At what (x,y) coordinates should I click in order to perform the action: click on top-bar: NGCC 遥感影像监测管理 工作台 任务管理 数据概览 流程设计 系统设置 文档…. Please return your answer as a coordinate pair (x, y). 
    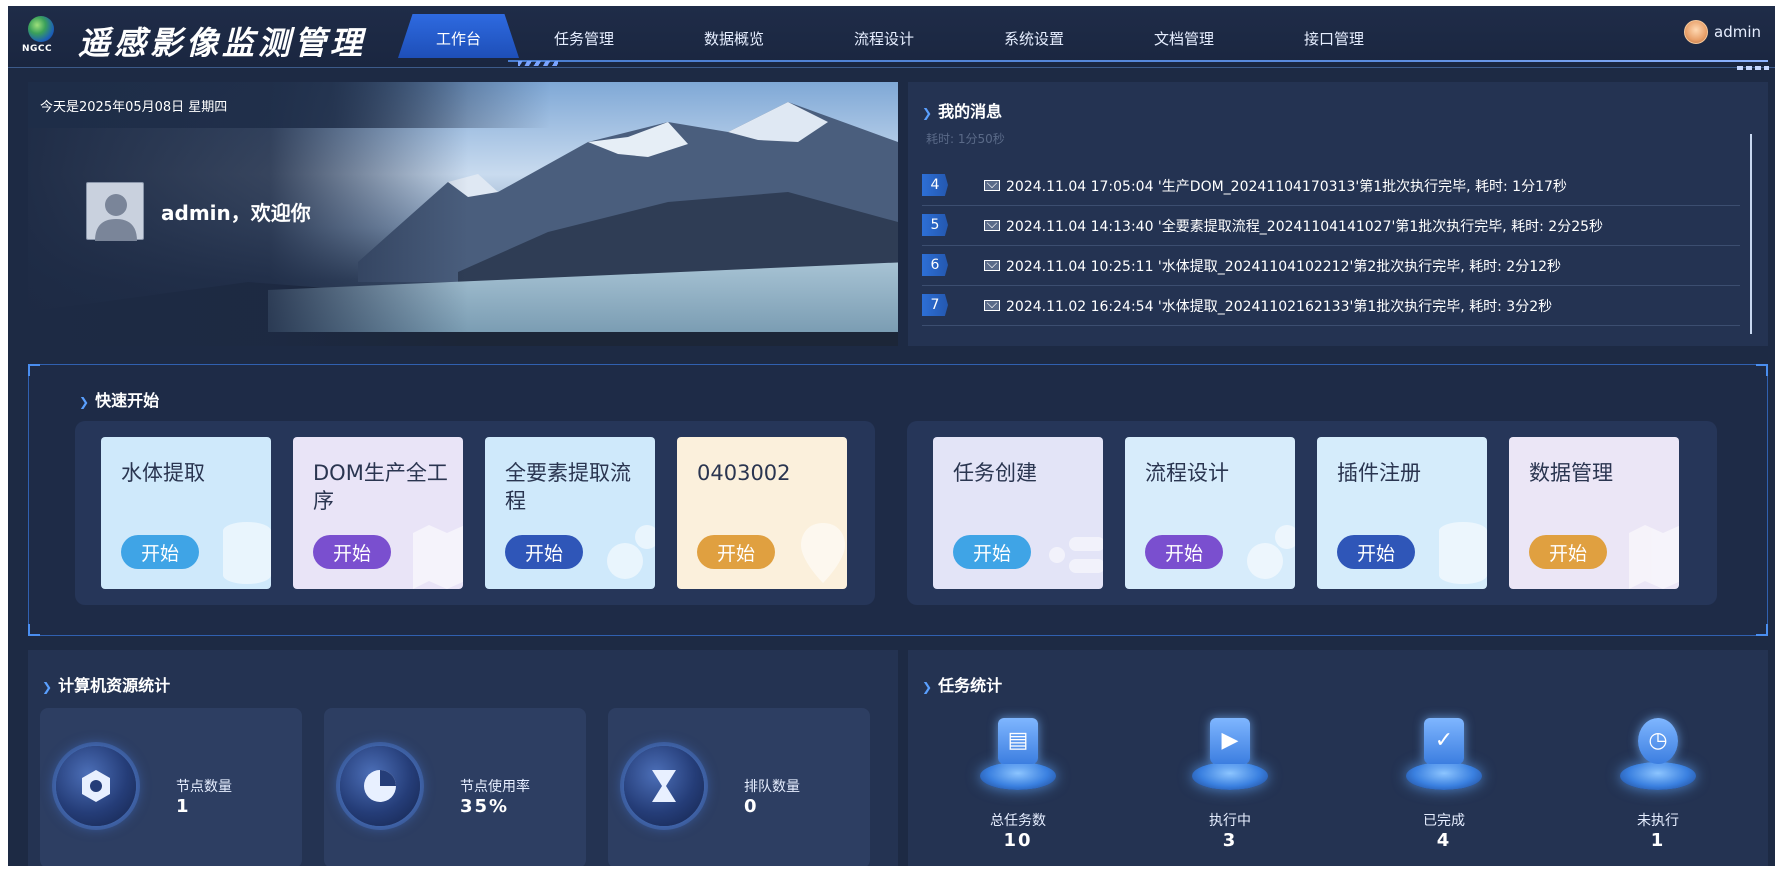
    Looking at the image, I should click on (891, 37).